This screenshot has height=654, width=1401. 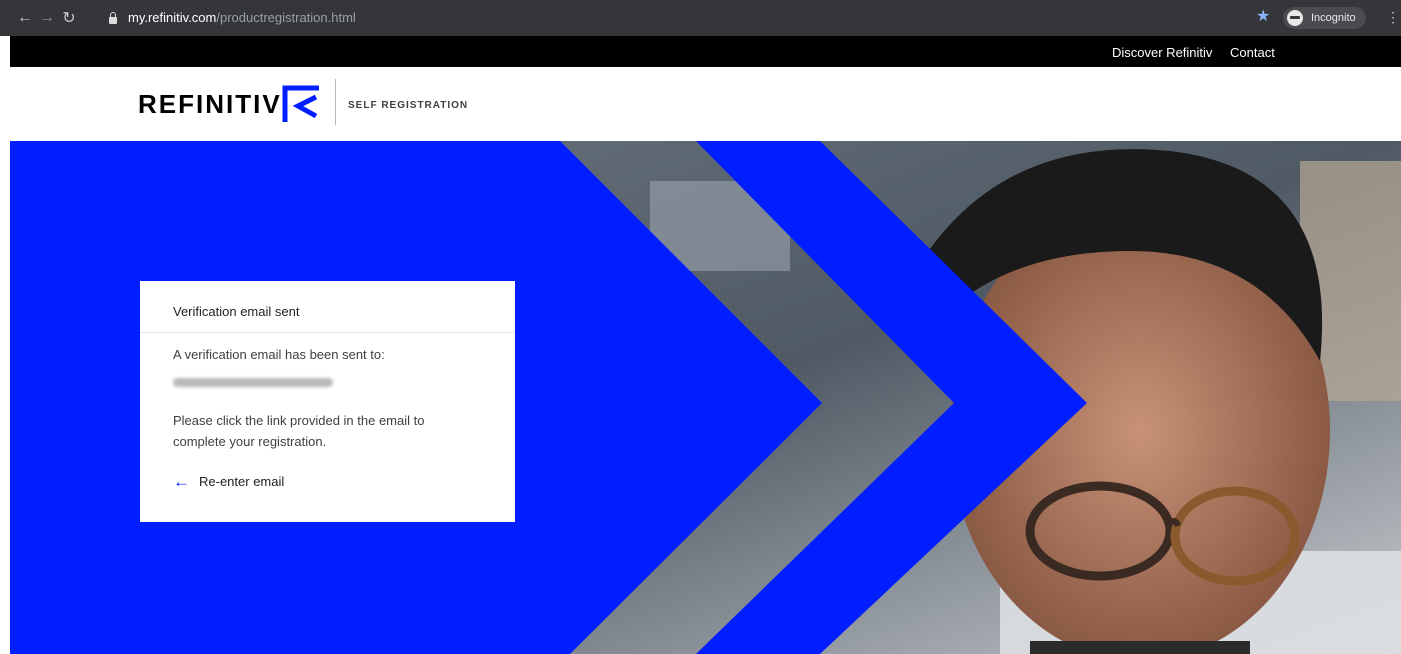 I want to click on reenter-email-label: Re-enter email, so click(x=242, y=481).